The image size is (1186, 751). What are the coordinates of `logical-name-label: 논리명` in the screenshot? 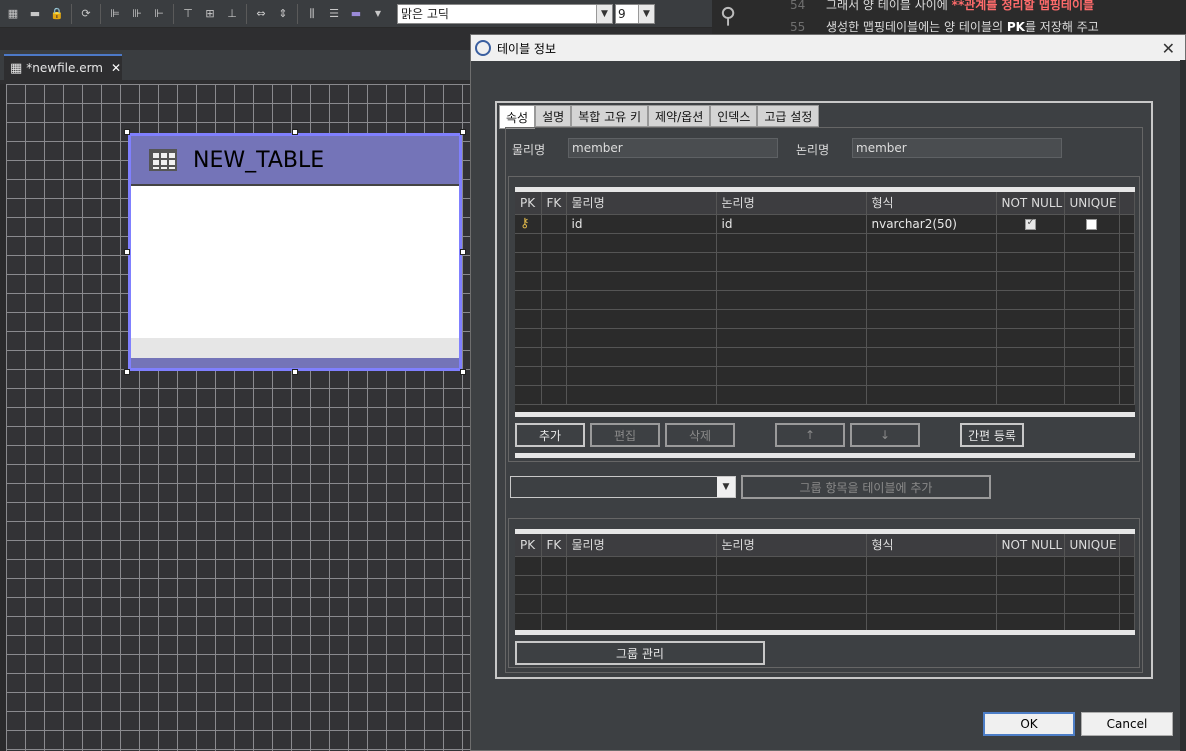 It's located at (813, 150).